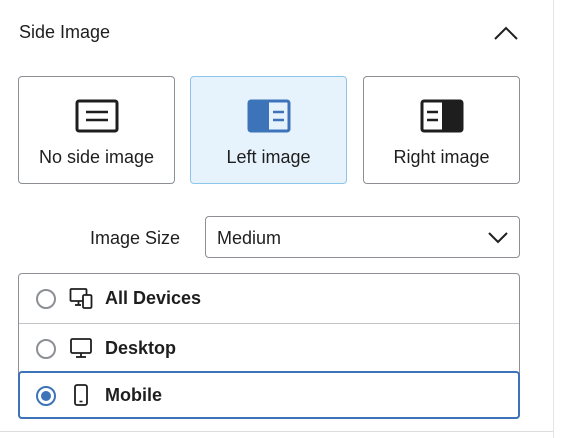  What do you see at coordinates (96, 116) in the screenshot?
I see `no-side-image-icon` at bounding box center [96, 116].